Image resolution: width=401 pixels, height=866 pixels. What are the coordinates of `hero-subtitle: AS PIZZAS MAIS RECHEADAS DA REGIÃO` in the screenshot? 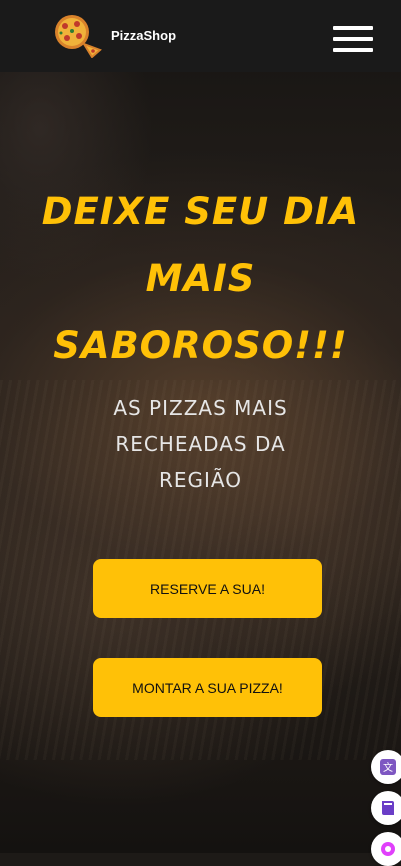 It's located at (200, 444).